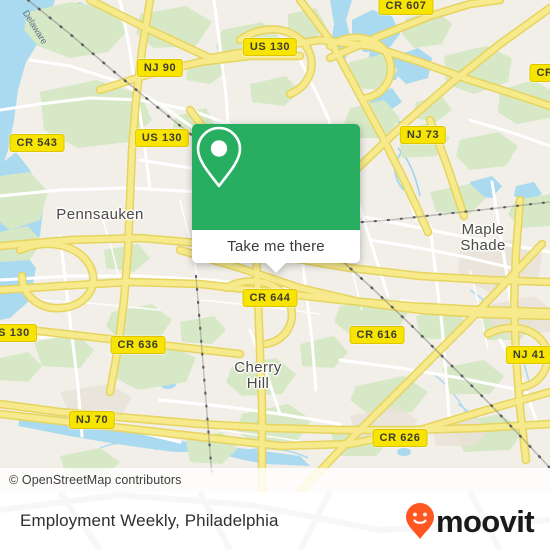 The width and height of the screenshot is (550, 550). I want to click on attribution-text: © OpenStreetMap contributors, so click(95, 480).